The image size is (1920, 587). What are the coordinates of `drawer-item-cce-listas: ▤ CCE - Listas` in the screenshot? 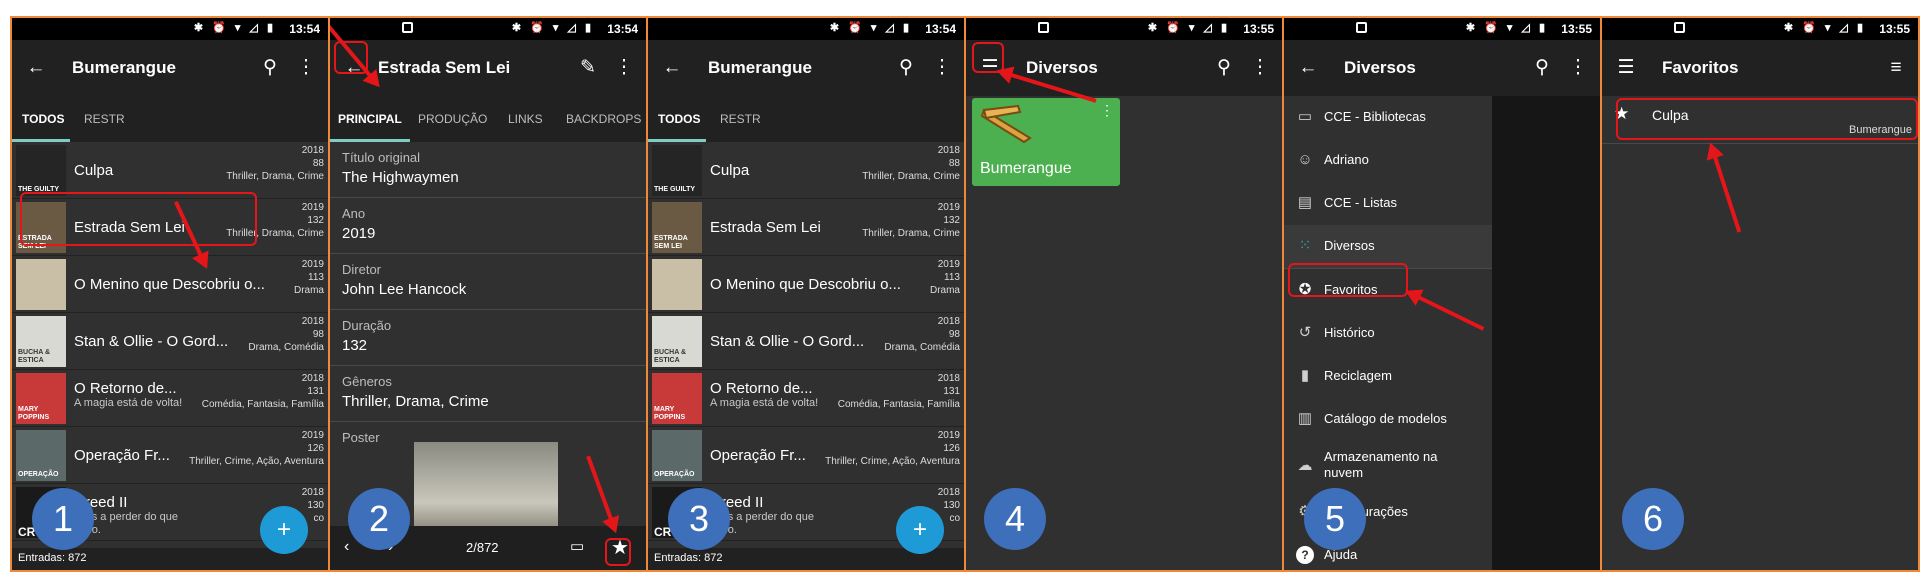 It's located at (1388, 203).